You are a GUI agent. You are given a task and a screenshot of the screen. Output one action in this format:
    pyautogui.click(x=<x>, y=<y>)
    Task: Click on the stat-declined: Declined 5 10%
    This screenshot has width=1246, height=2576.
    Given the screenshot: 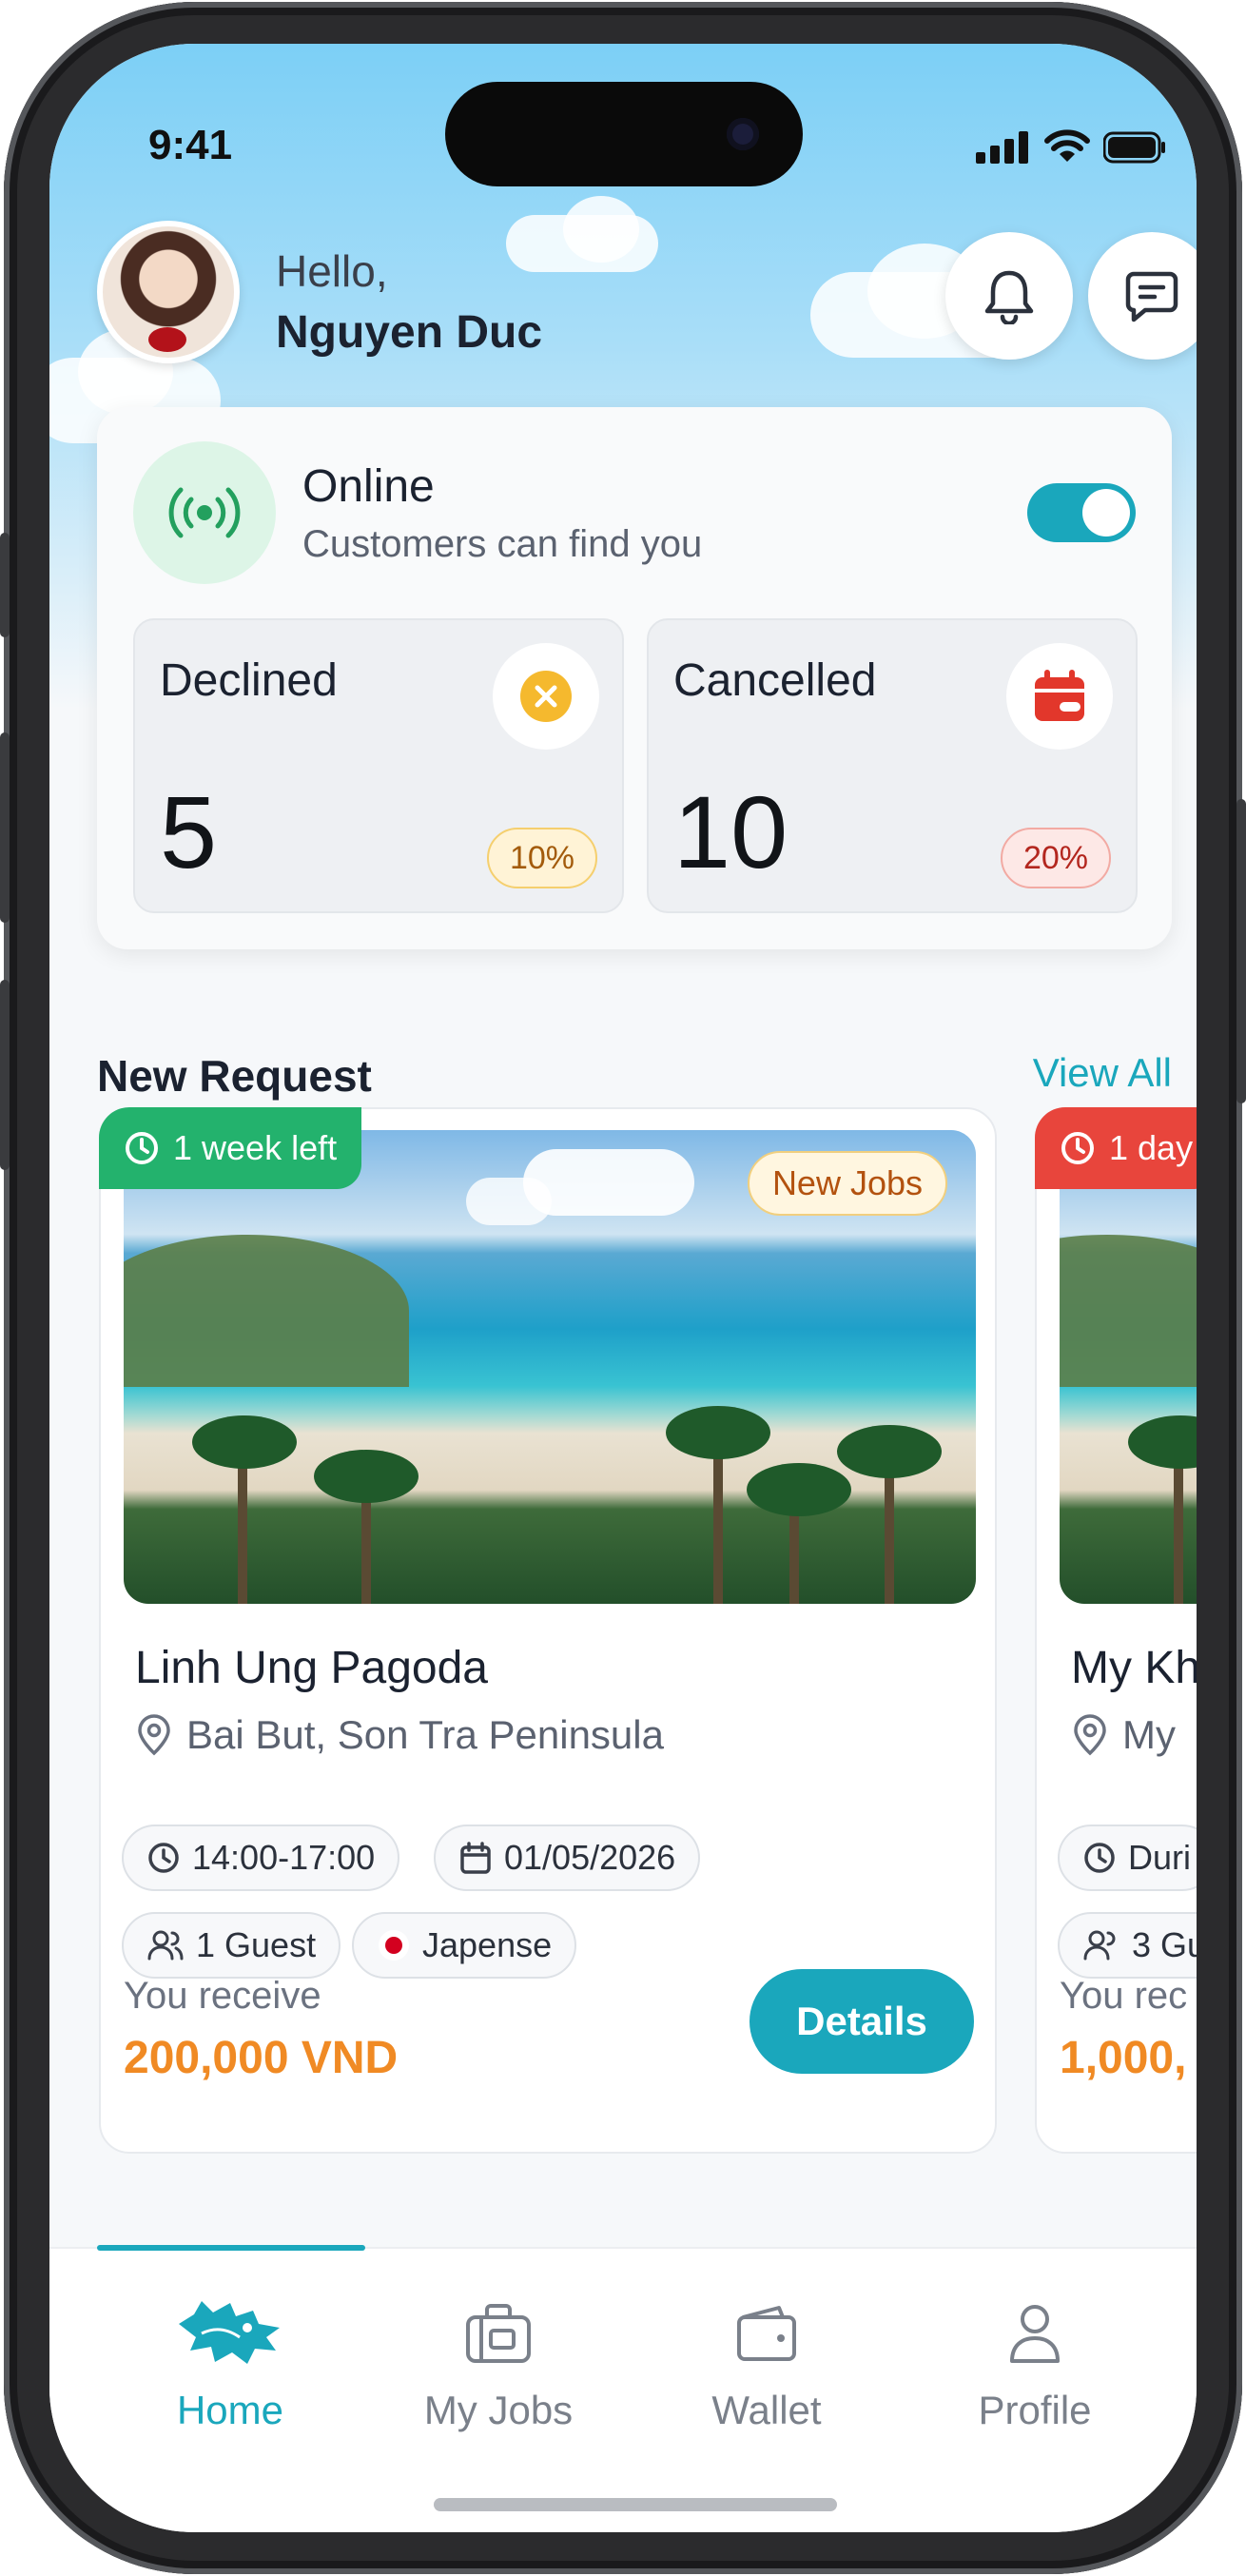 What is the action you would take?
    pyautogui.click(x=378, y=766)
    